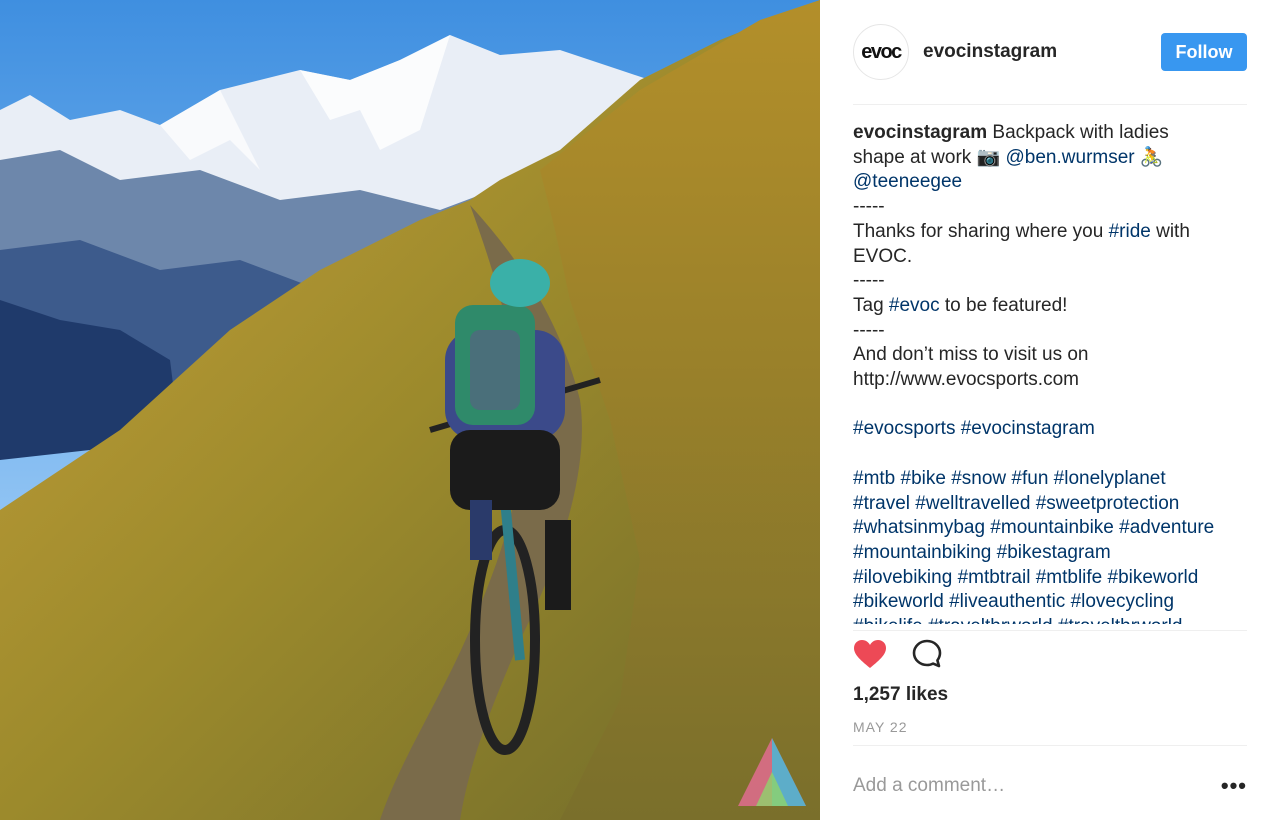 This screenshot has height=820, width=1280. I want to click on avatar-logo-text: evoc, so click(881, 51).